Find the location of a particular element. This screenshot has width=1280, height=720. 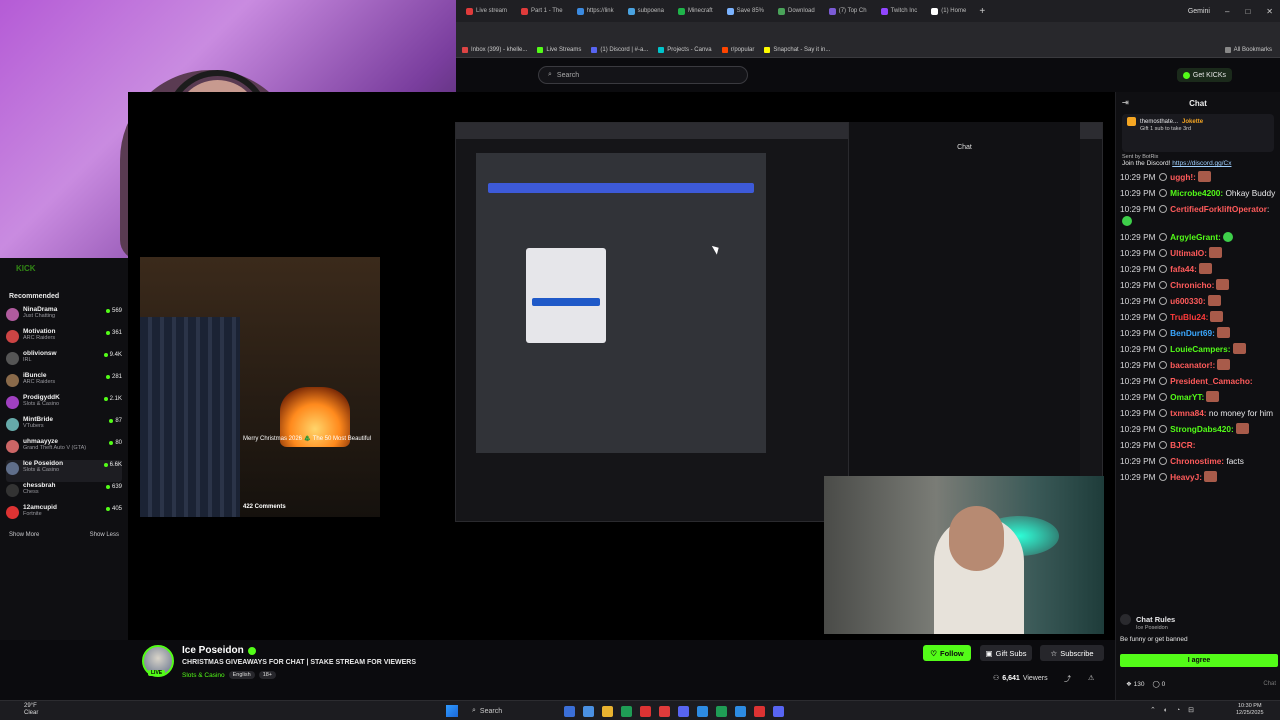

search-input: ⌕ Search is located at coordinates (643, 75).